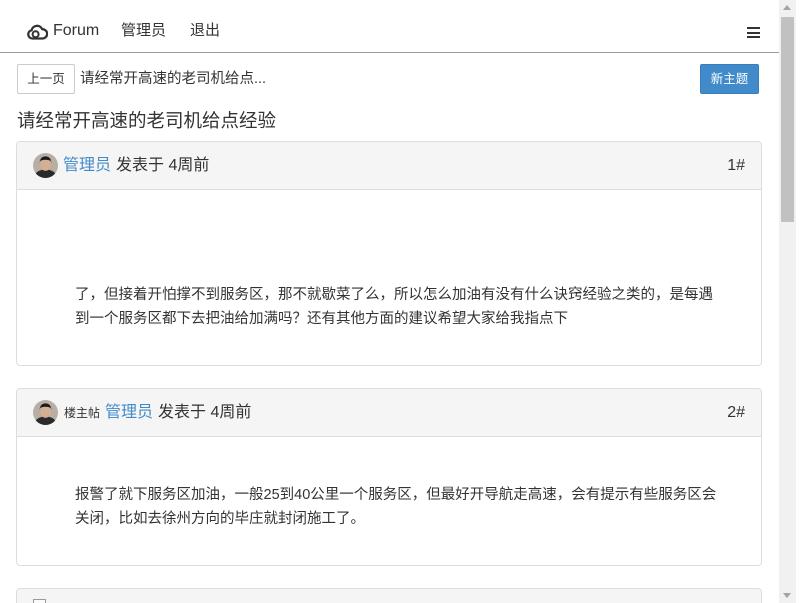 This screenshot has height=603, width=800. What do you see at coordinates (37, 32) in the screenshot?
I see `cloud-logo-icon` at bounding box center [37, 32].